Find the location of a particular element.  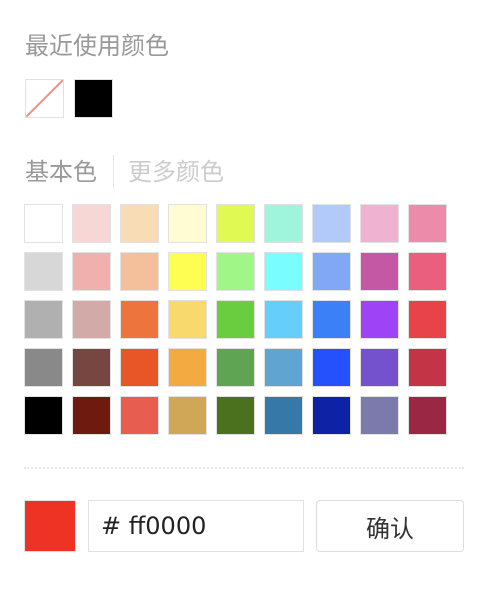

no-color-swatch is located at coordinates (44, 98).